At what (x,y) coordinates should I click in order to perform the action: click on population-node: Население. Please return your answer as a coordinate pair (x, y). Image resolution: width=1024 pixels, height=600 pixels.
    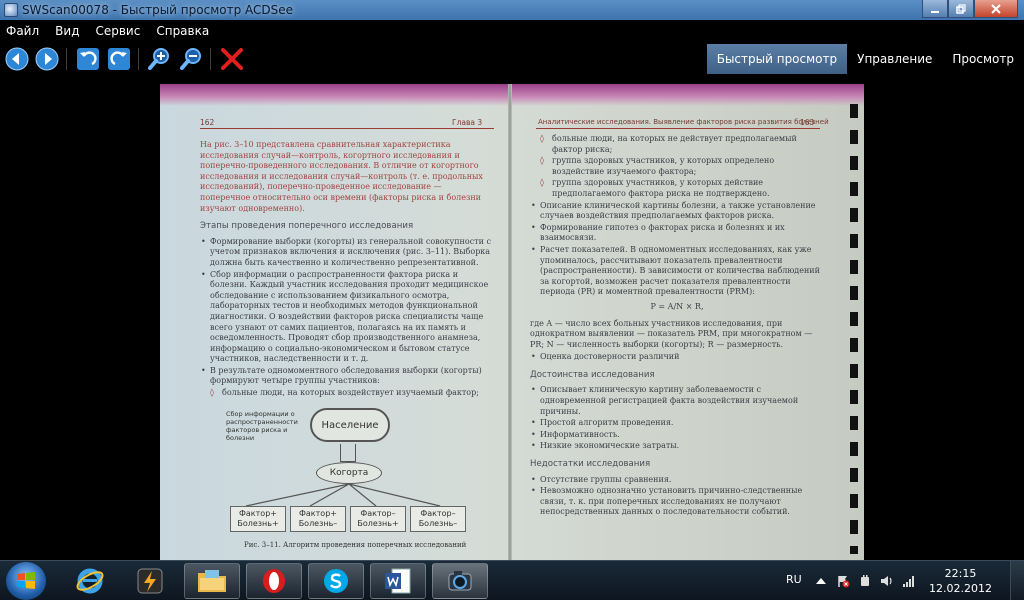
    Looking at the image, I should click on (350, 425).